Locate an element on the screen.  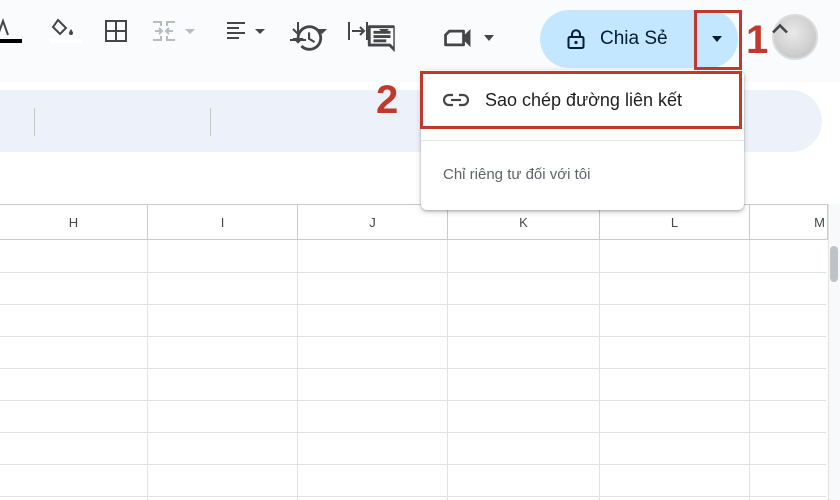
share-button-label: Chia Sẻ is located at coordinates (634, 38).